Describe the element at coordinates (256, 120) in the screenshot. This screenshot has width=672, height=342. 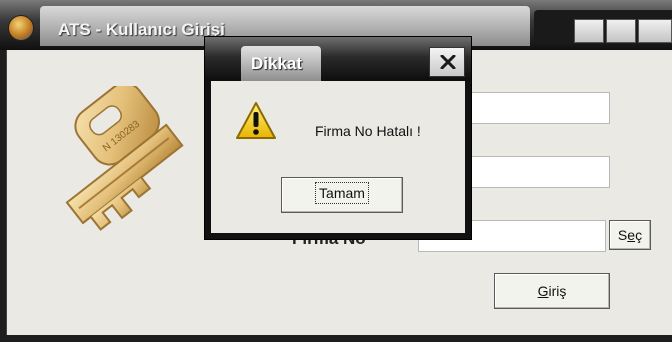
I see `warning-icon` at that location.